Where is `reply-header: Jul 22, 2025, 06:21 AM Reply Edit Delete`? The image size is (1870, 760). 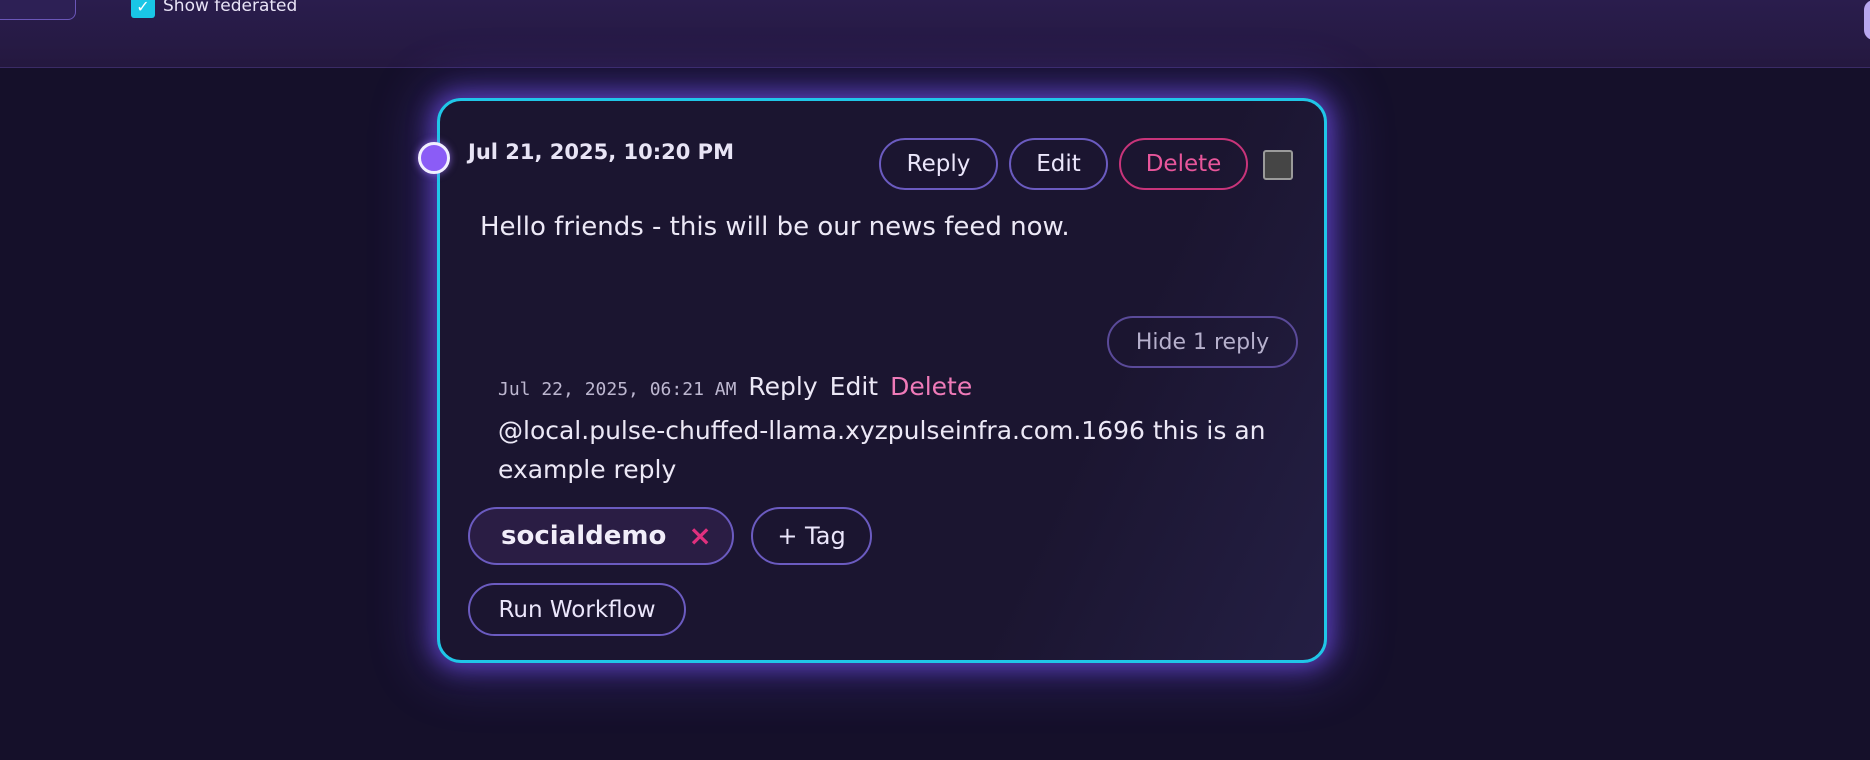 reply-header: Jul 22, 2025, 06:21 AM Reply Edit Delete is located at coordinates (735, 386).